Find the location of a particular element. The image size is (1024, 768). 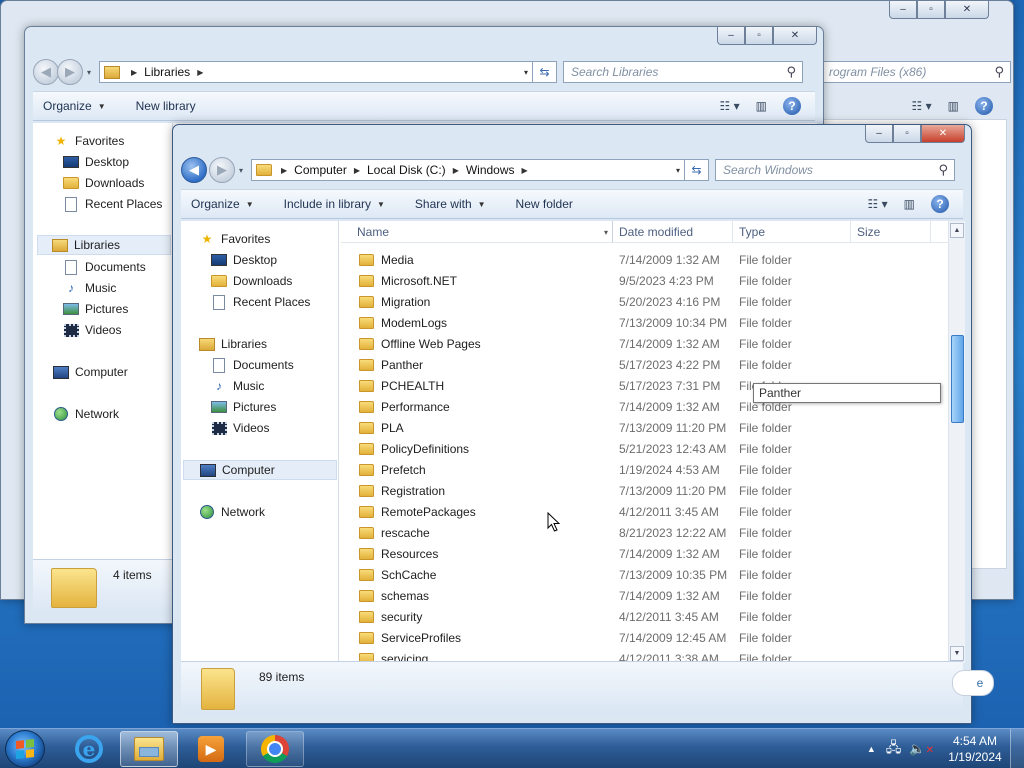

column-name: Name ^ ▾ is located at coordinates (482, 232).